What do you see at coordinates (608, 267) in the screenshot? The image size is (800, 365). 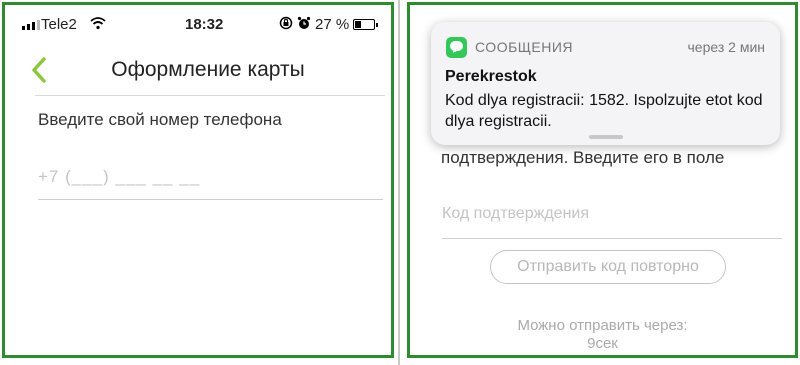 I see `resend-code-button: Отправить код повторно` at bounding box center [608, 267].